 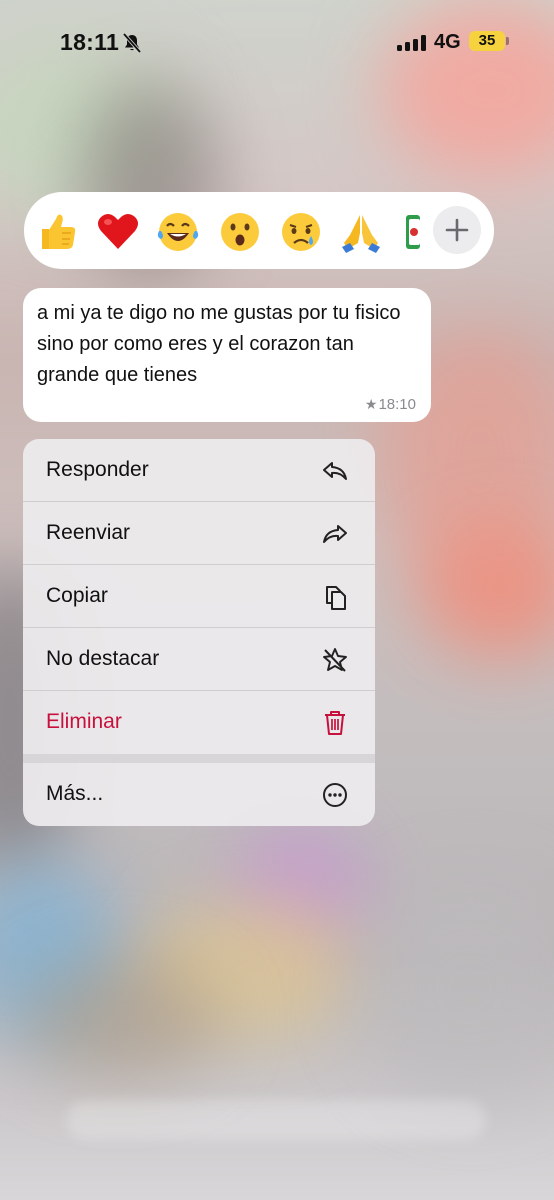 What do you see at coordinates (301, 232) in the screenshot?
I see `crying-face-emoji` at bounding box center [301, 232].